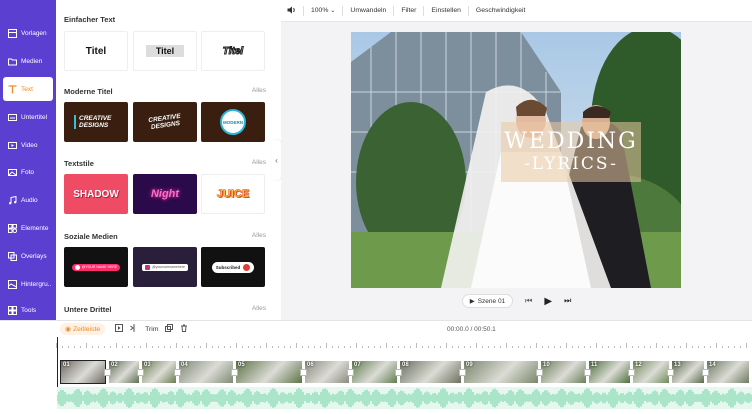 Image resolution: width=752 pixels, height=414 pixels. Describe the element at coordinates (408, 10) in the screenshot. I see `filter-button: Filter` at that location.